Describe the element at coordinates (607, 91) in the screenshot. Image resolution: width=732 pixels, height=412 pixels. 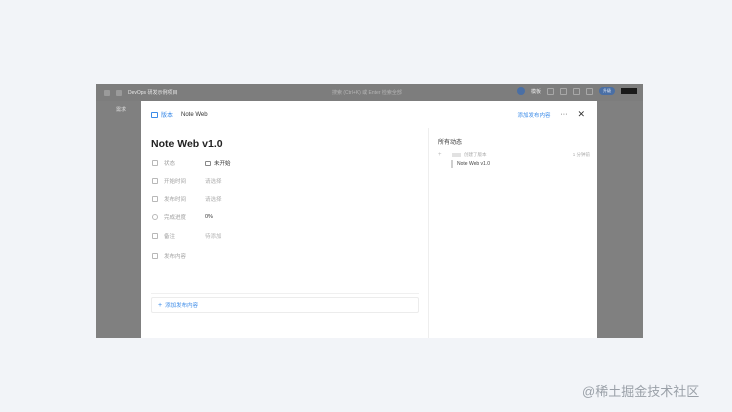
I see `upgrade-button: 升级` at that location.